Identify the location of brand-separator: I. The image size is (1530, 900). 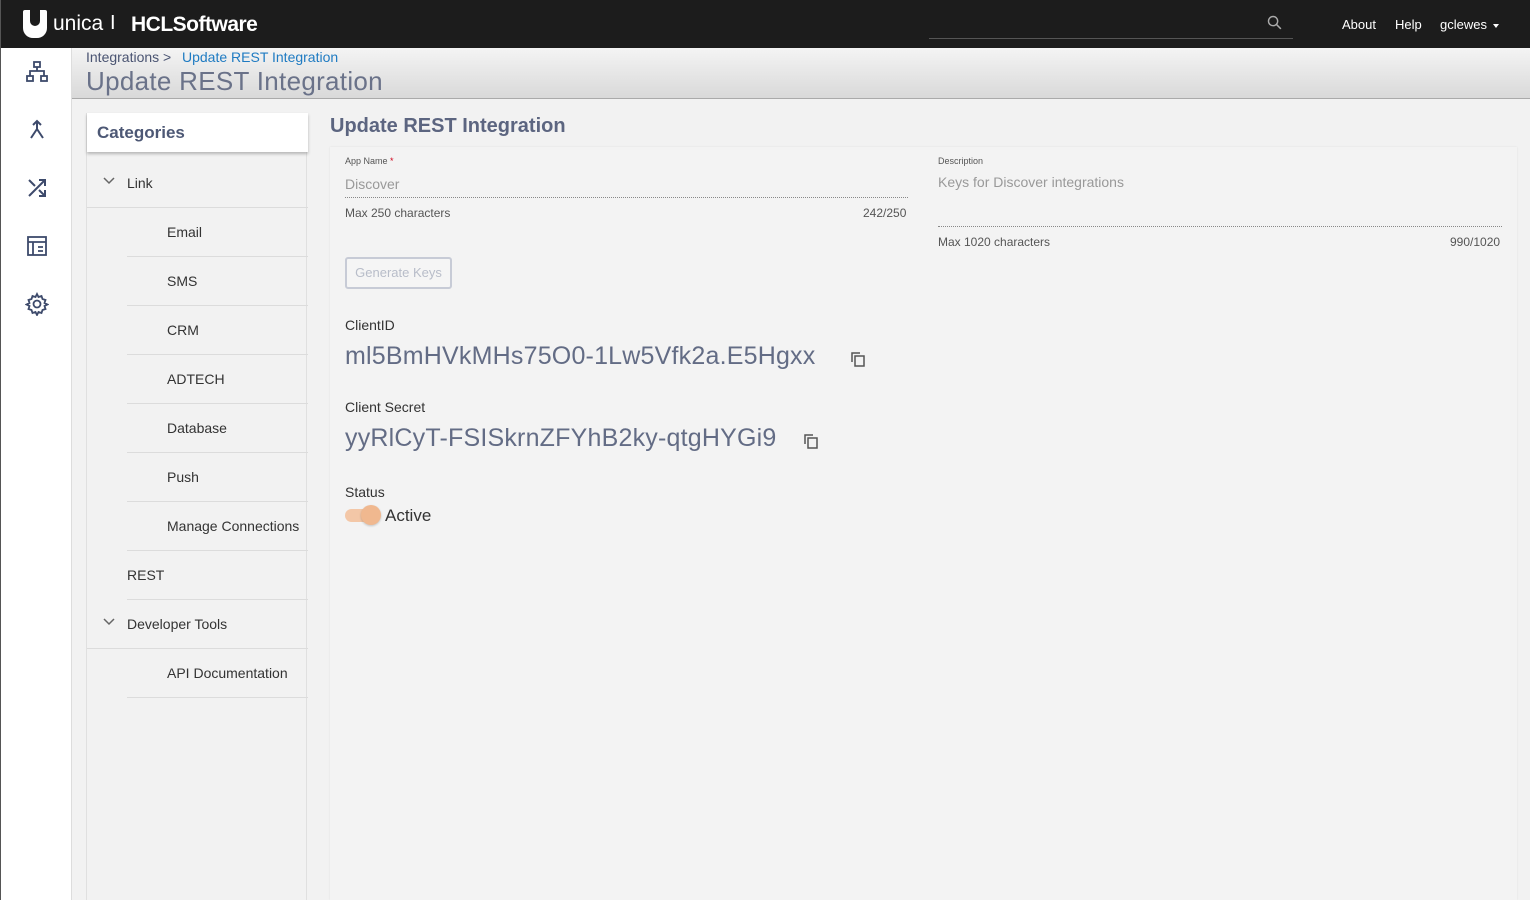
(113, 23).